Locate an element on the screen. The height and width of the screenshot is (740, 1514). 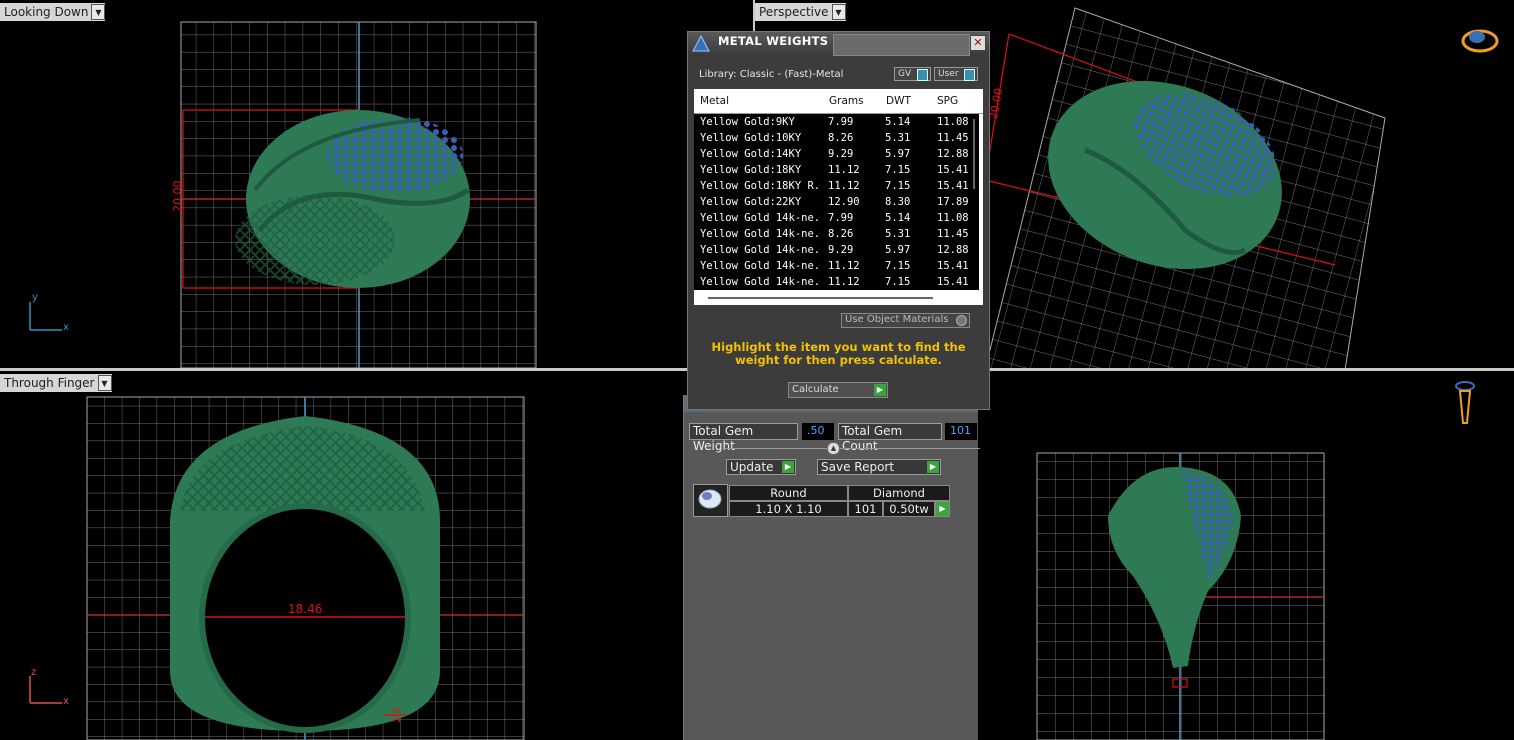
round-gem-icon is located at coordinates (710, 500).